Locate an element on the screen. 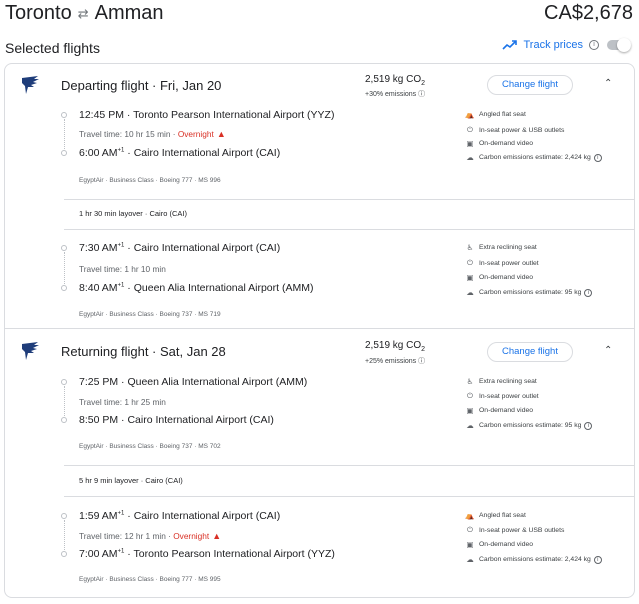 The width and height of the screenshot is (639, 604). trending-up-icon is located at coordinates (509, 45).